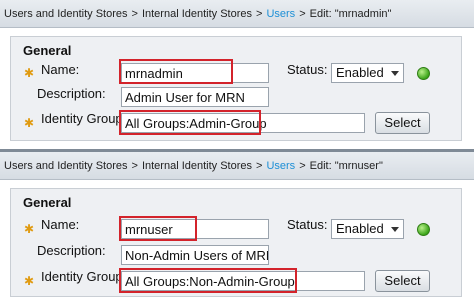  What do you see at coordinates (350, 14) in the screenshot?
I see `breadcrumb-edit-current: Edit: "mrnadmin"` at bounding box center [350, 14].